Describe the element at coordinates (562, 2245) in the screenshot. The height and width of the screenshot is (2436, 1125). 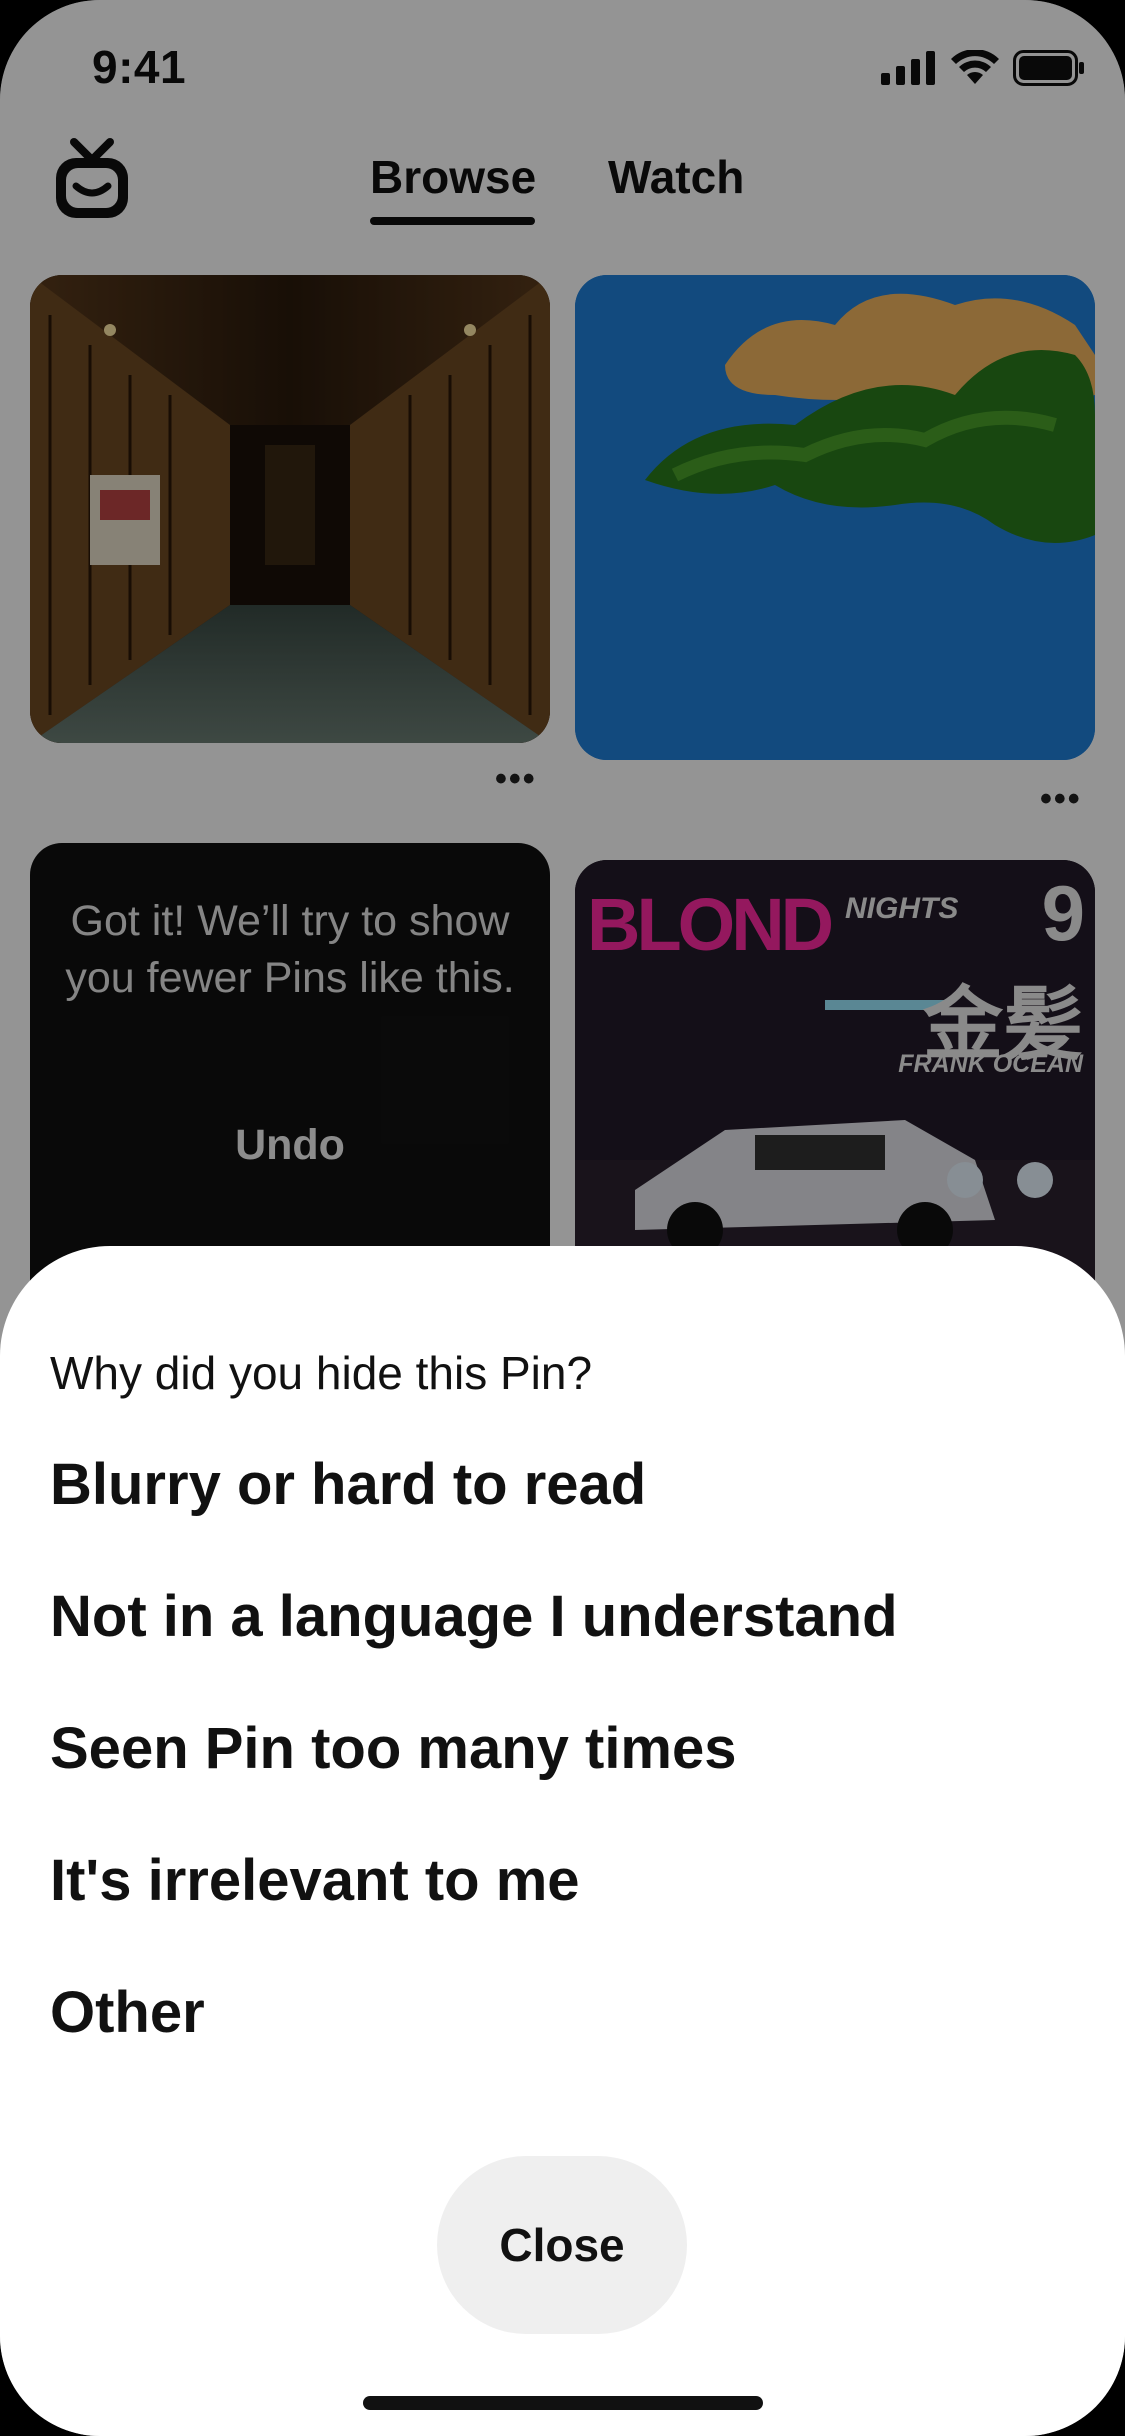
I see `close-button: Close` at that location.